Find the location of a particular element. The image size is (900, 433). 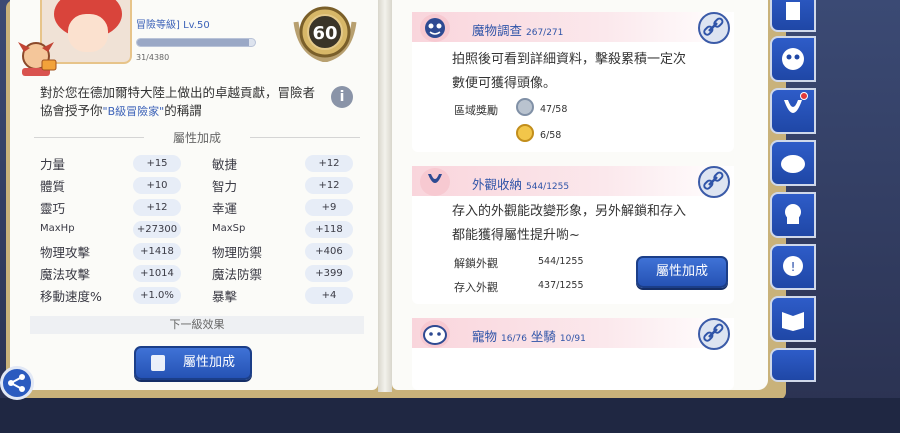

stat-name: 魔法攻擊 is located at coordinates (65, 274).